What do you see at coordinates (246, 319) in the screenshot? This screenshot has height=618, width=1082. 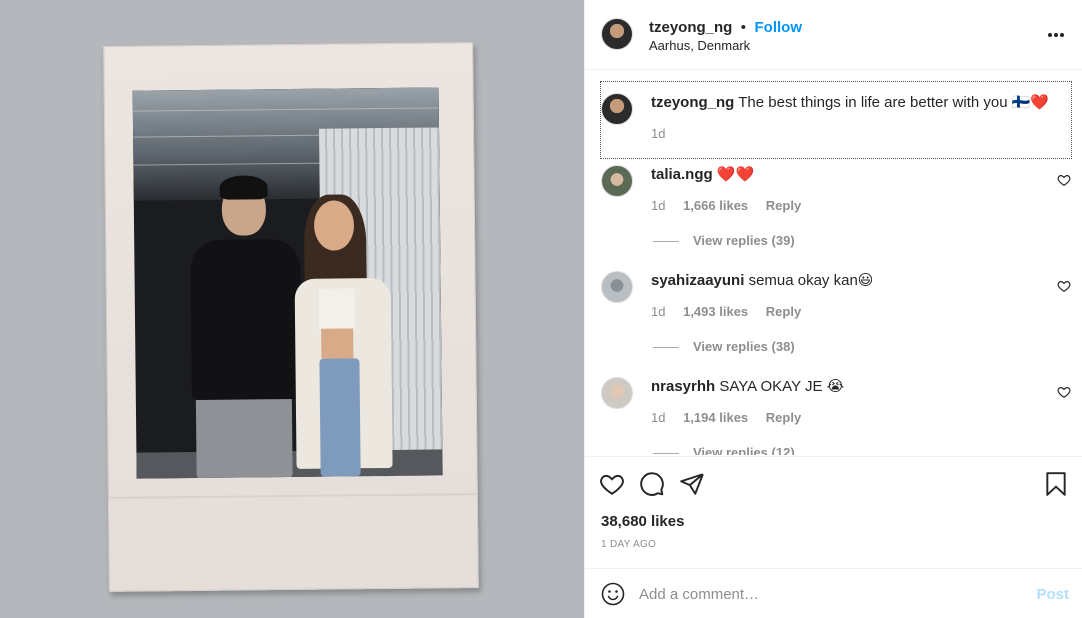 I see `man-body` at bounding box center [246, 319].